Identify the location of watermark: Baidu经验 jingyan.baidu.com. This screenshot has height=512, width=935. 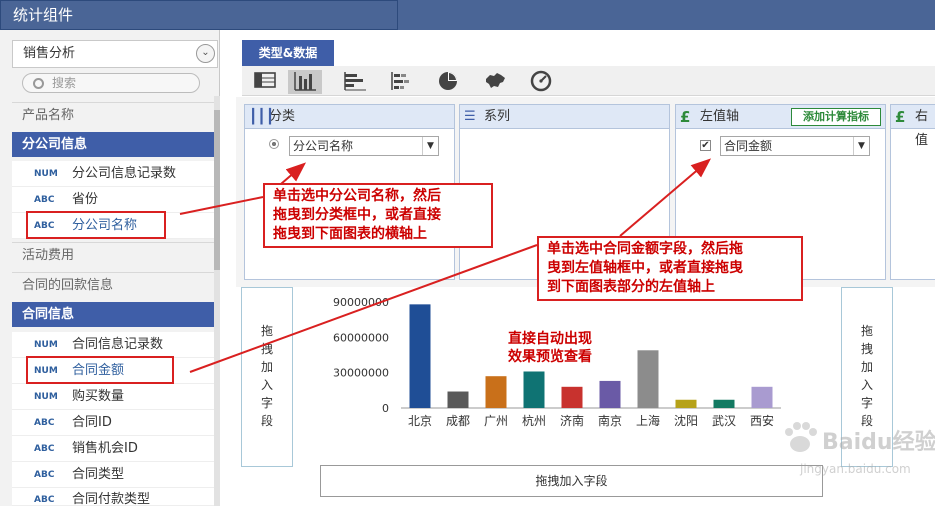
(857, 453).